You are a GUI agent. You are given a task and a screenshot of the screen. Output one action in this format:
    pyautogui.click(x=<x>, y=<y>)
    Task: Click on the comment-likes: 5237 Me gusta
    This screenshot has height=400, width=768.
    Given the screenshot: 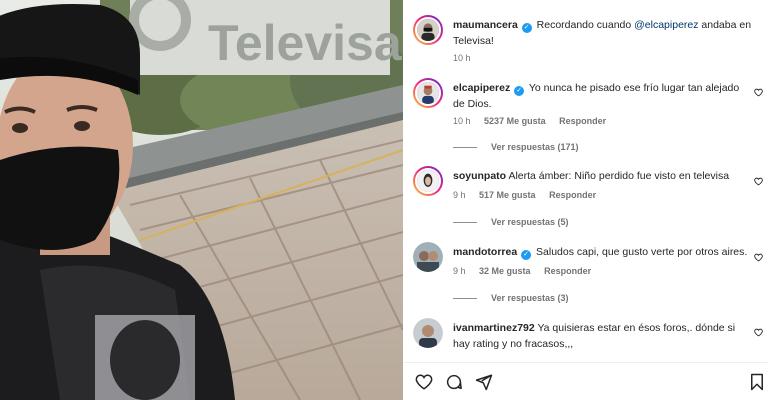 What is the action you would take?
    pyautogui.click(x=515, y=121)
    